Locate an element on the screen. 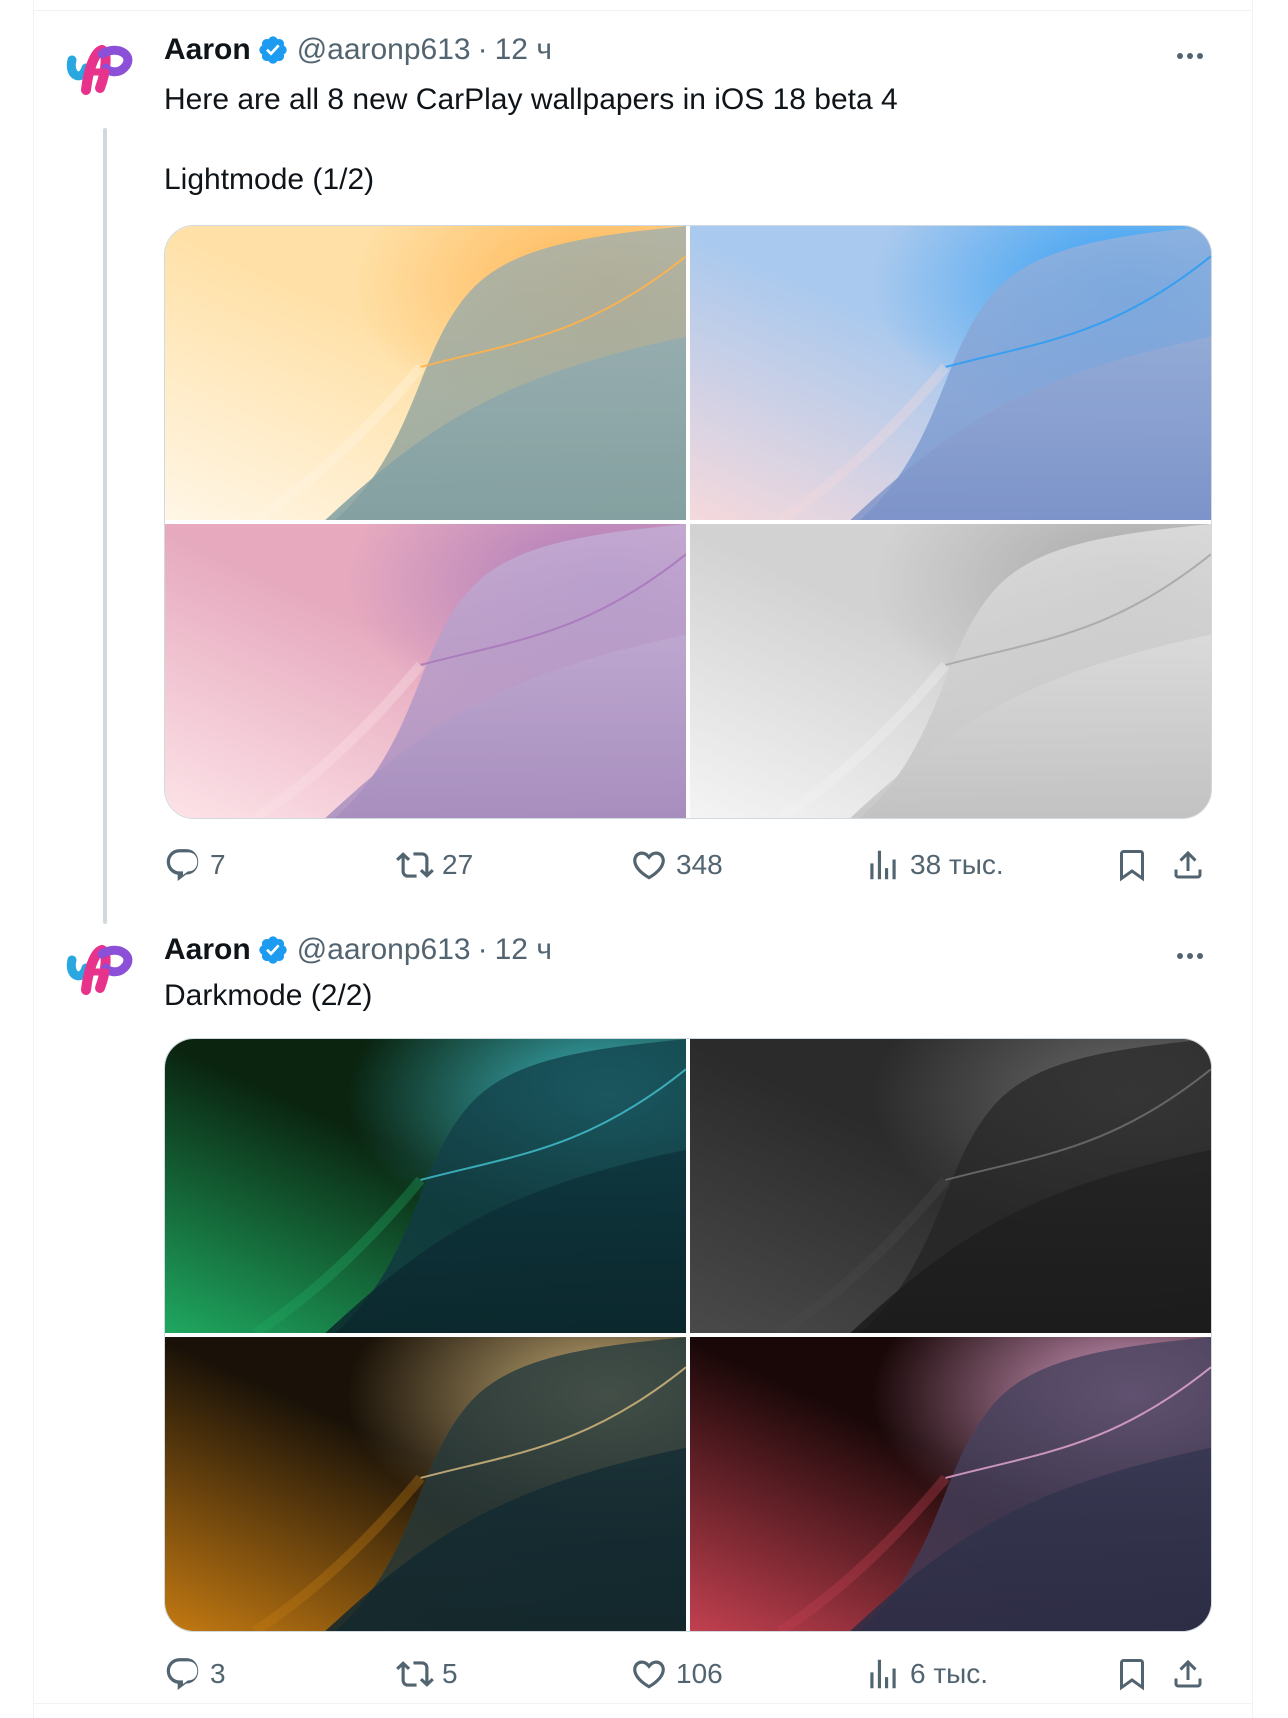  like-button: 348 is located at coordinates (676, 865).